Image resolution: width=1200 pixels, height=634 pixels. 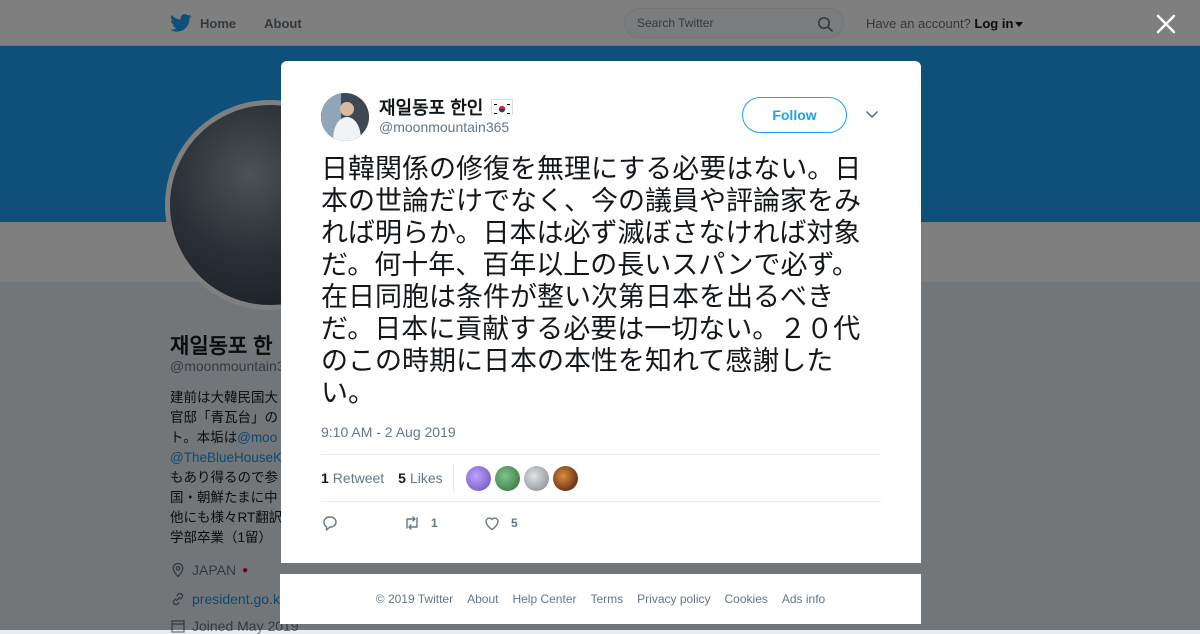 I want to click on tweet-actions: 1 5, so click(x=419, y=523).